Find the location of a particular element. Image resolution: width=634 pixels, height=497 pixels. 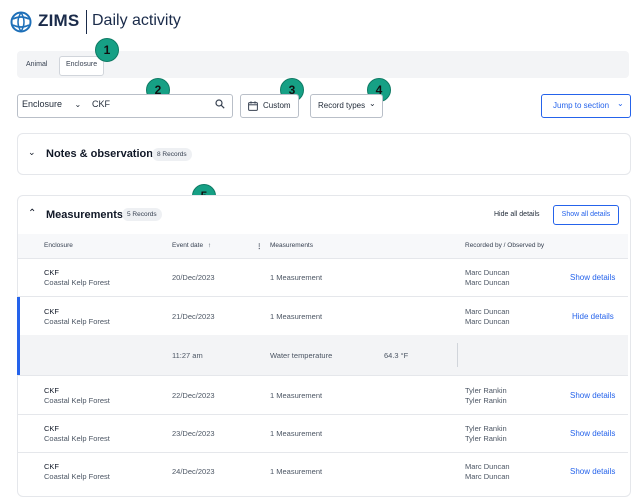

sort-up-arrow-icon: ↑ is located at coordinates (209, 245).